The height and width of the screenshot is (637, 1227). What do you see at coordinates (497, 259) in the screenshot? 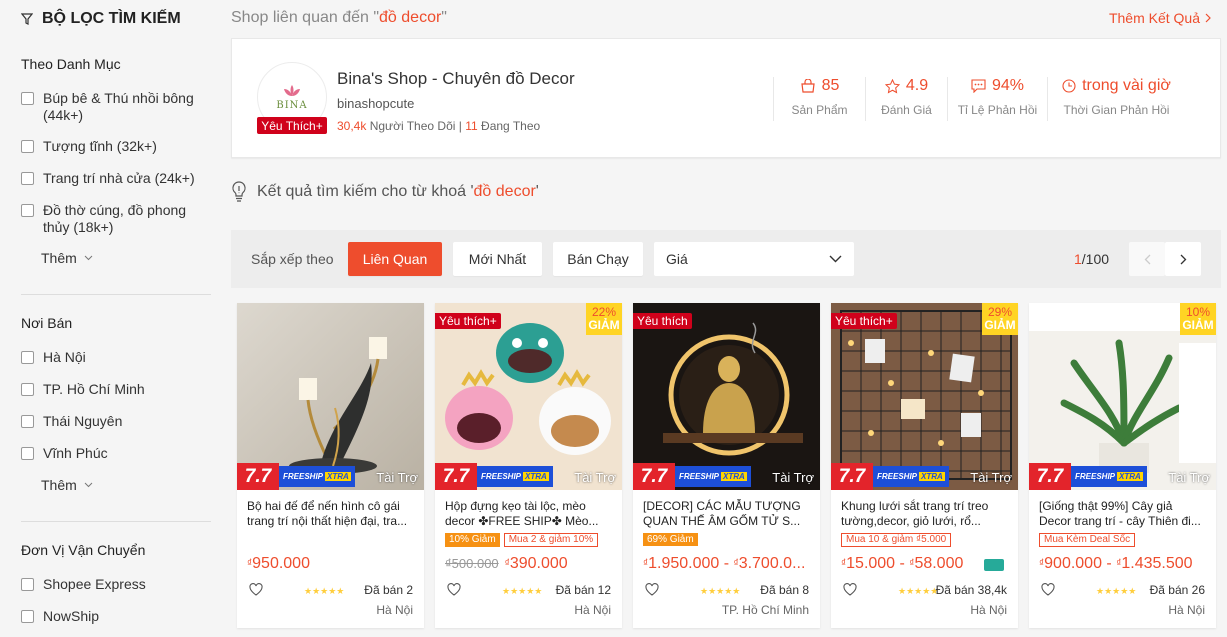
I see `sort-newest-button: Mới Nhất` at bounding box center [497, 259].